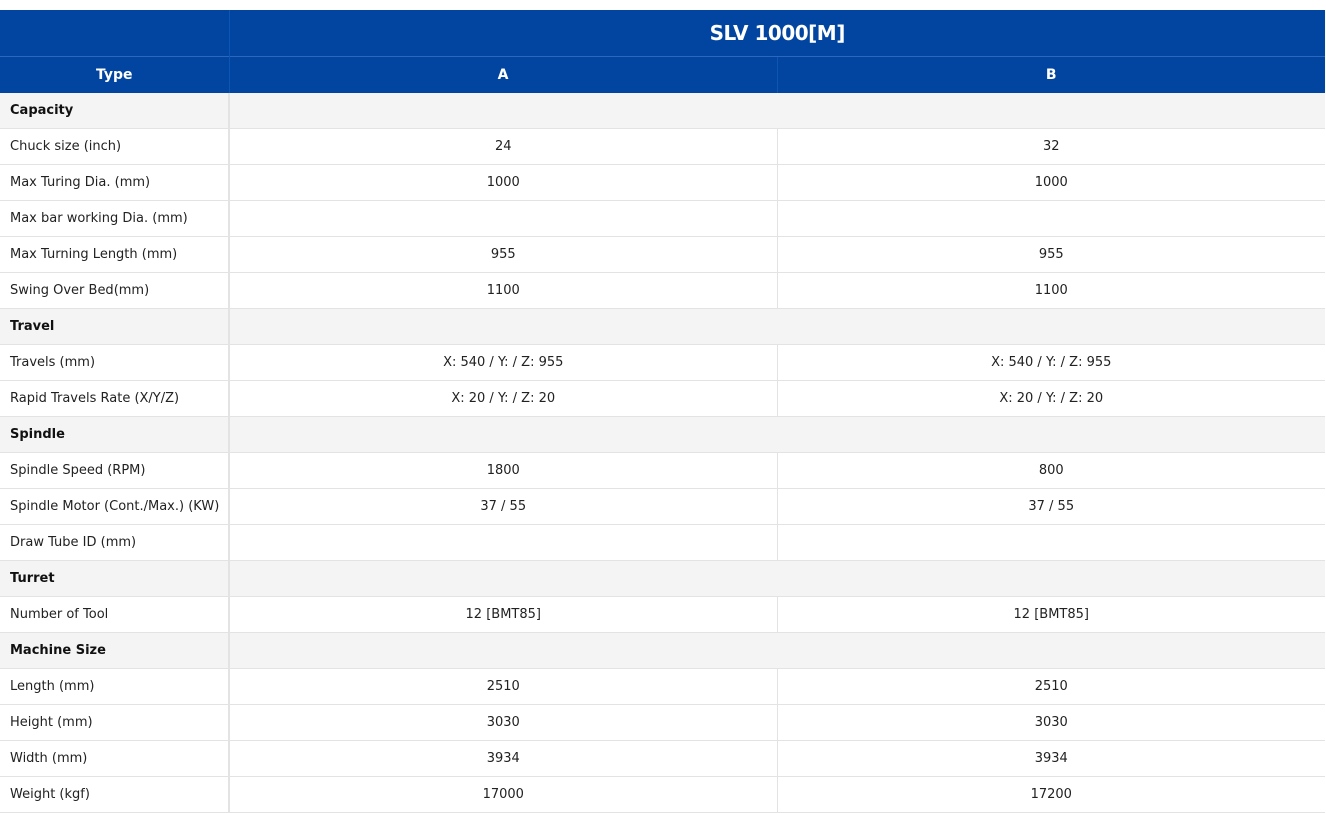 Image resolution: width=1326 pixels, height=813 pixels. Describe the element at coordinates (114, 686) in the screenshot. I see `spec-label: Length (mm)` at that location.